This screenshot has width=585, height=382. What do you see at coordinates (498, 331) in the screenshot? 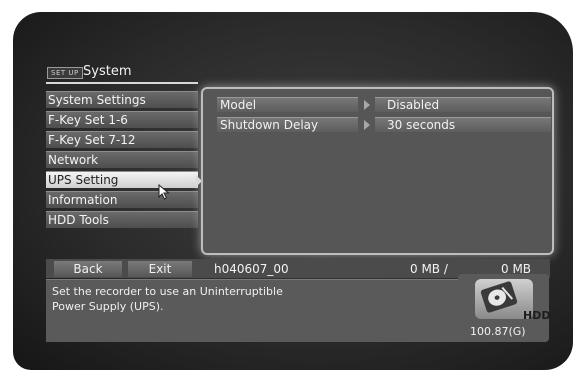
I see `hdd-capacity: 100.87(G)` at bounding box center [498, 331].